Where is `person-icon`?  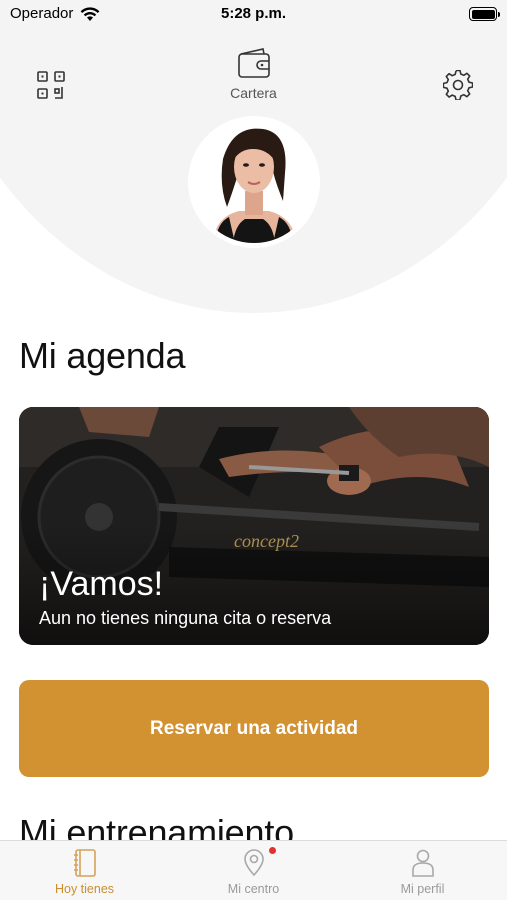 person-icon is located at coordinates (422, 863).